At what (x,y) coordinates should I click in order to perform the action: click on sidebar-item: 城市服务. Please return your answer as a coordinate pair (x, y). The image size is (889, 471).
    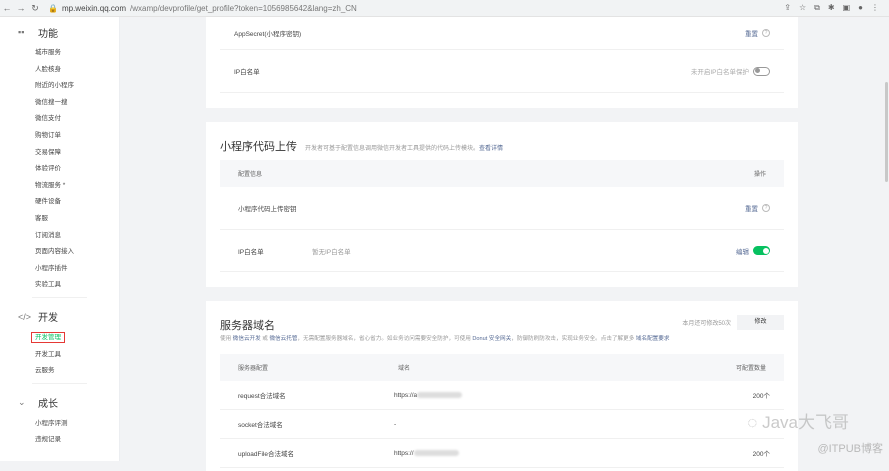
    Looking at the image, I should click on (59, 53).